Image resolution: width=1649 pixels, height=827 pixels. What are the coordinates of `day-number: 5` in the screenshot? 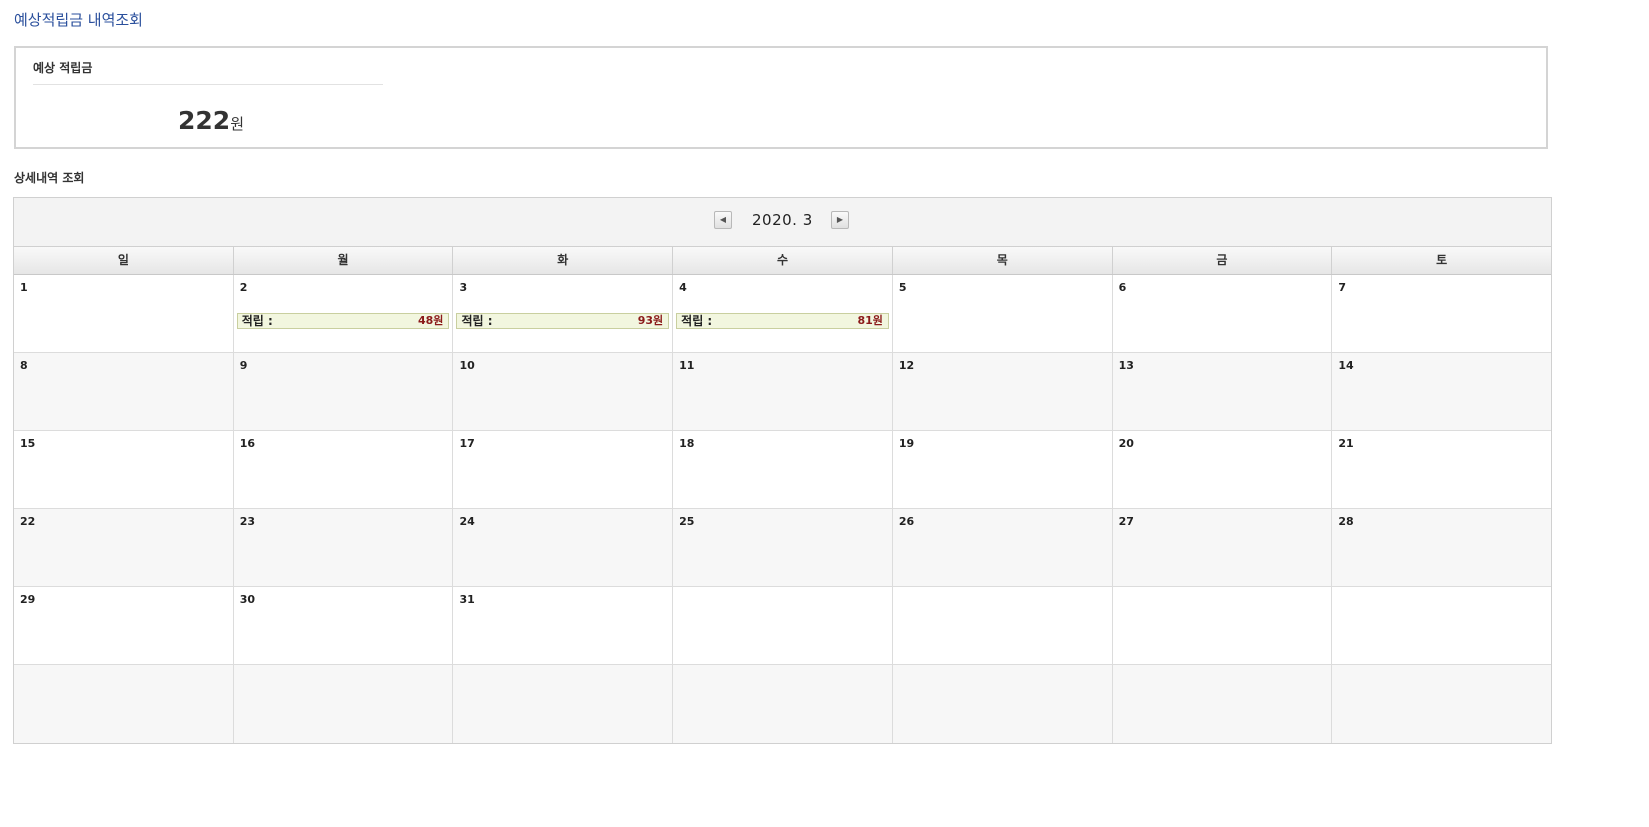 It's located at (902, 287).